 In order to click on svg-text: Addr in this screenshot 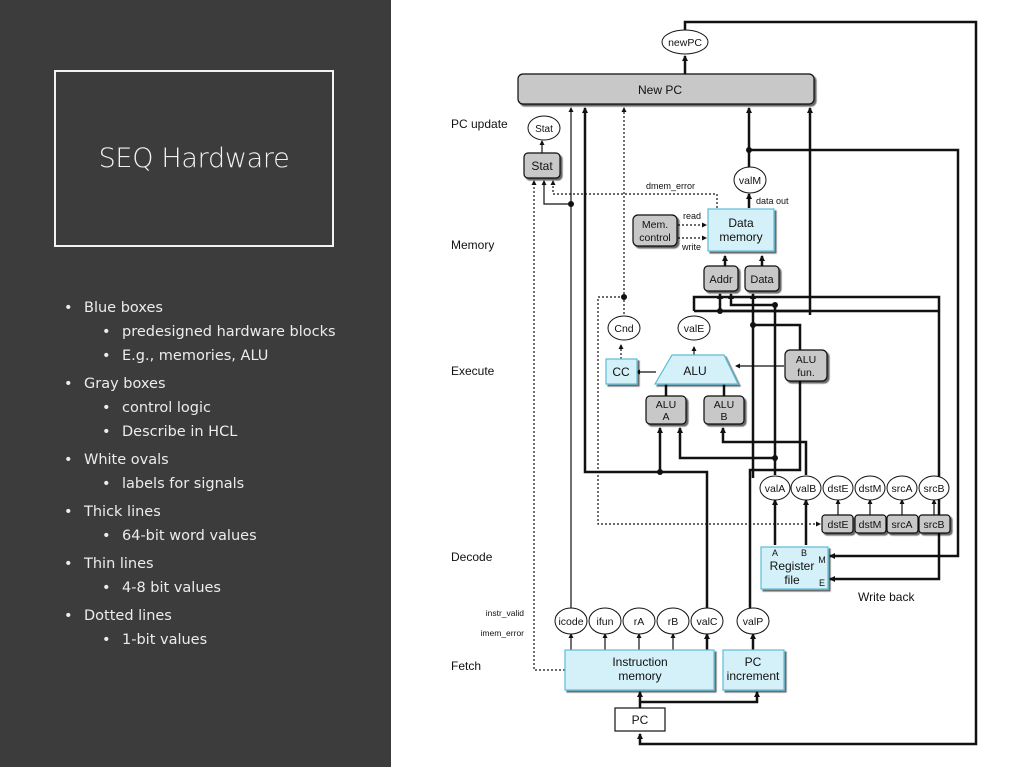, I will do `click(721, 280)`.